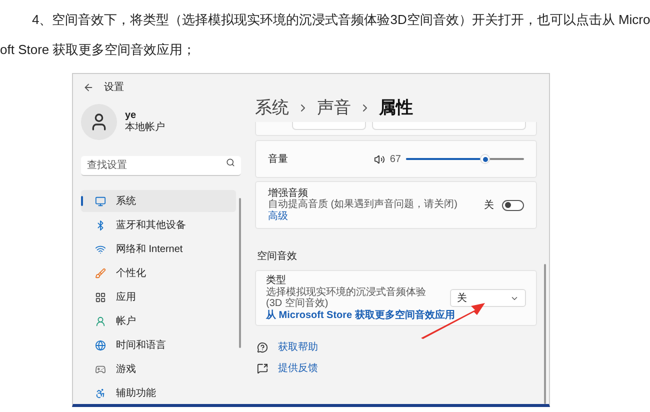 This screenshot has height=412, width=650. What do you see at coordinates (298, 368) in the screenshot?
I see `help-link: 提供反馈` at bounding box center [298, 368].